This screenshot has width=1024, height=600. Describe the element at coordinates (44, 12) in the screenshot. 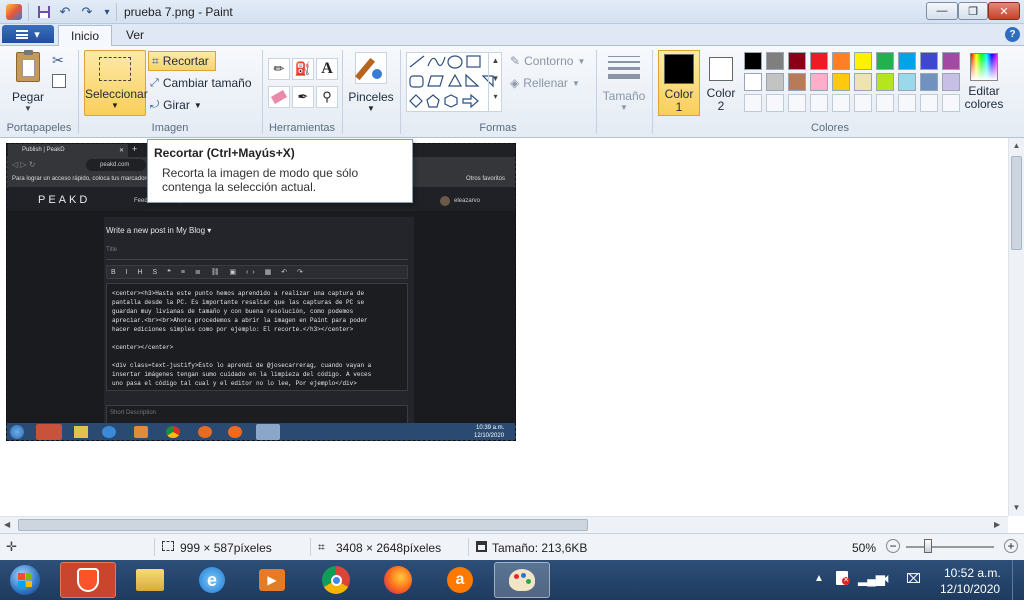

I see `save-icon` at that location.